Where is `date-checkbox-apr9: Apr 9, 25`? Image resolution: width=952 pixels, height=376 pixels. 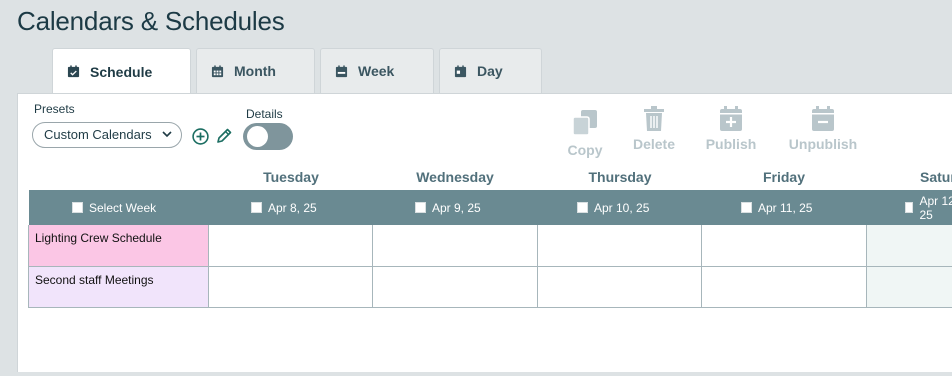
date-checkbox-apr9: Apr 9, 25 is located at coordinates (448, 207).